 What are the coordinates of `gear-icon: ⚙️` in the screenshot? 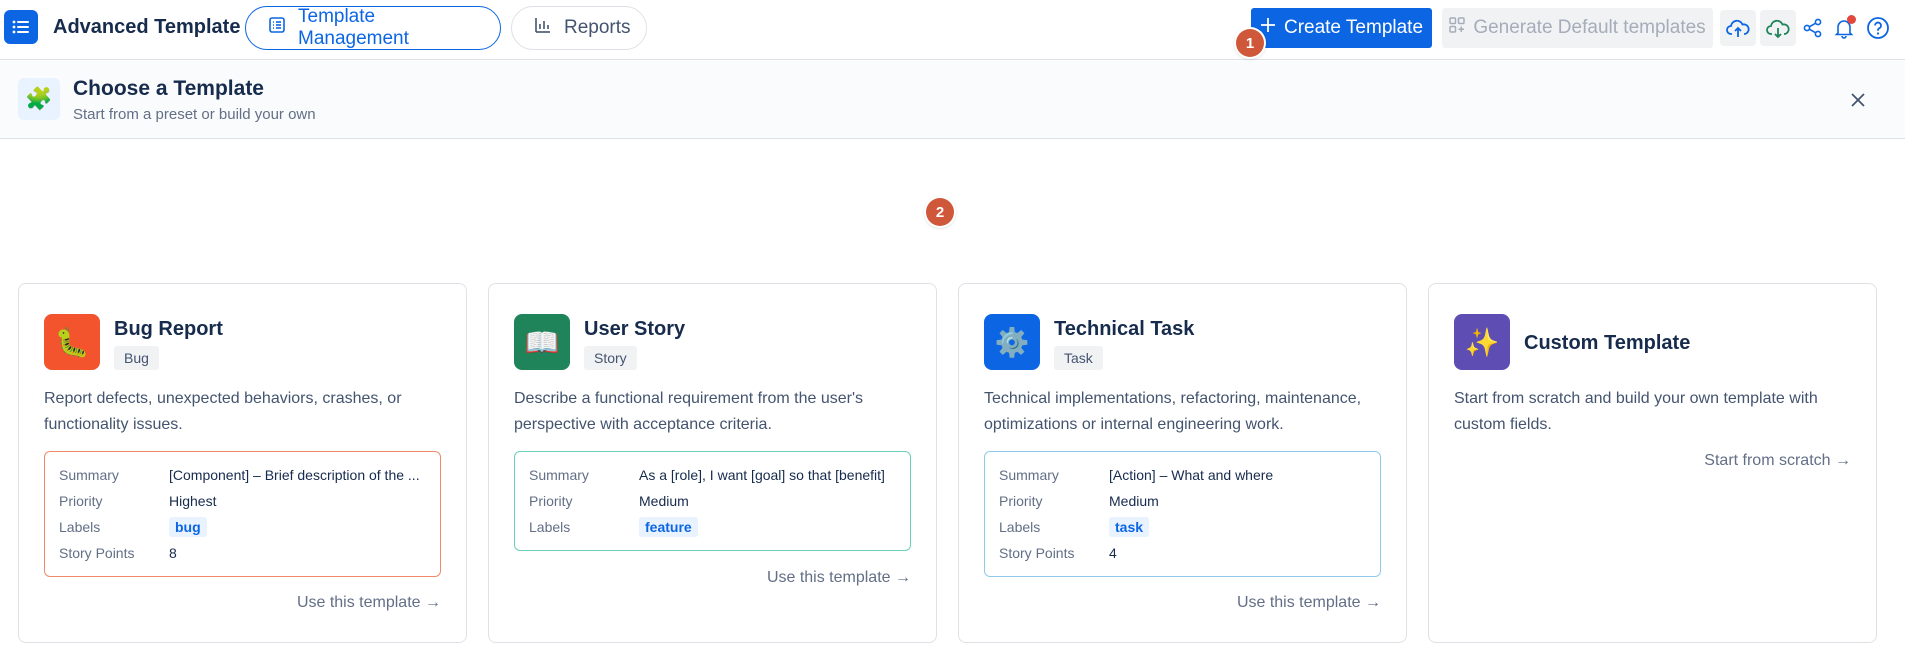 It's located at (1012, 342).